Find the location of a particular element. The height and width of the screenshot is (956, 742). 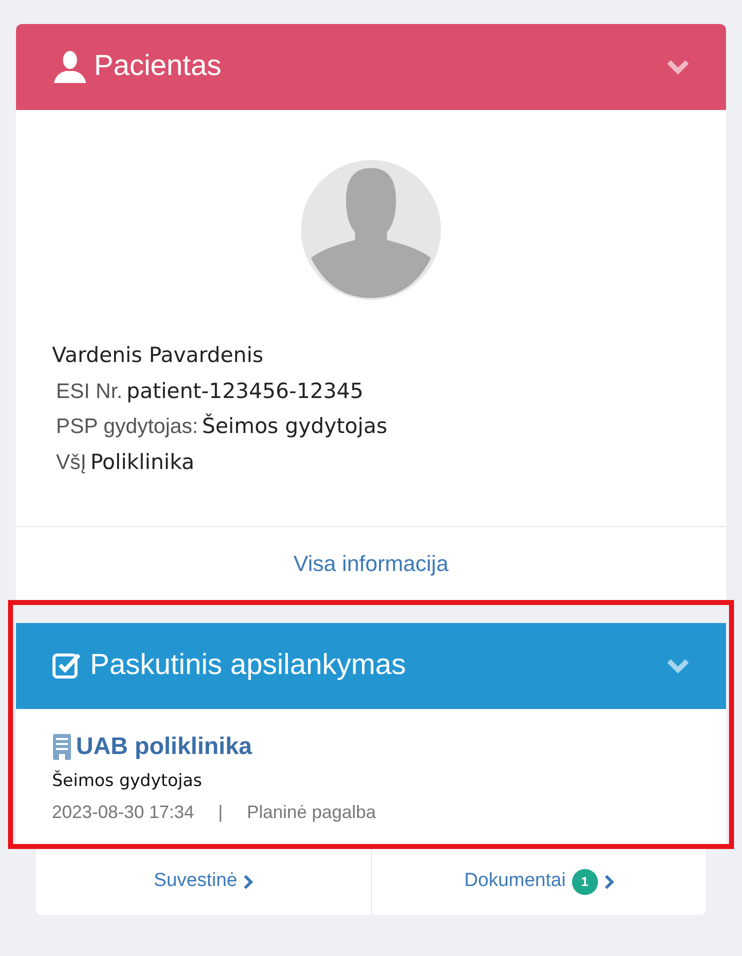

avatar-silhouette-icon is located at coordinates (371, 230).